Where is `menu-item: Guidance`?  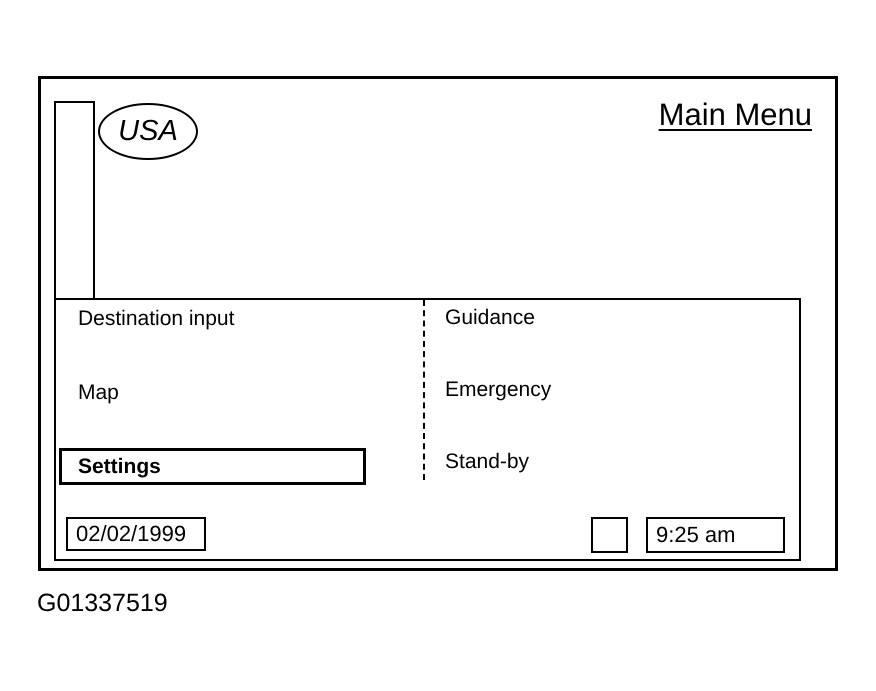
menu-item: Guidance is located at coordinates (493, 318).